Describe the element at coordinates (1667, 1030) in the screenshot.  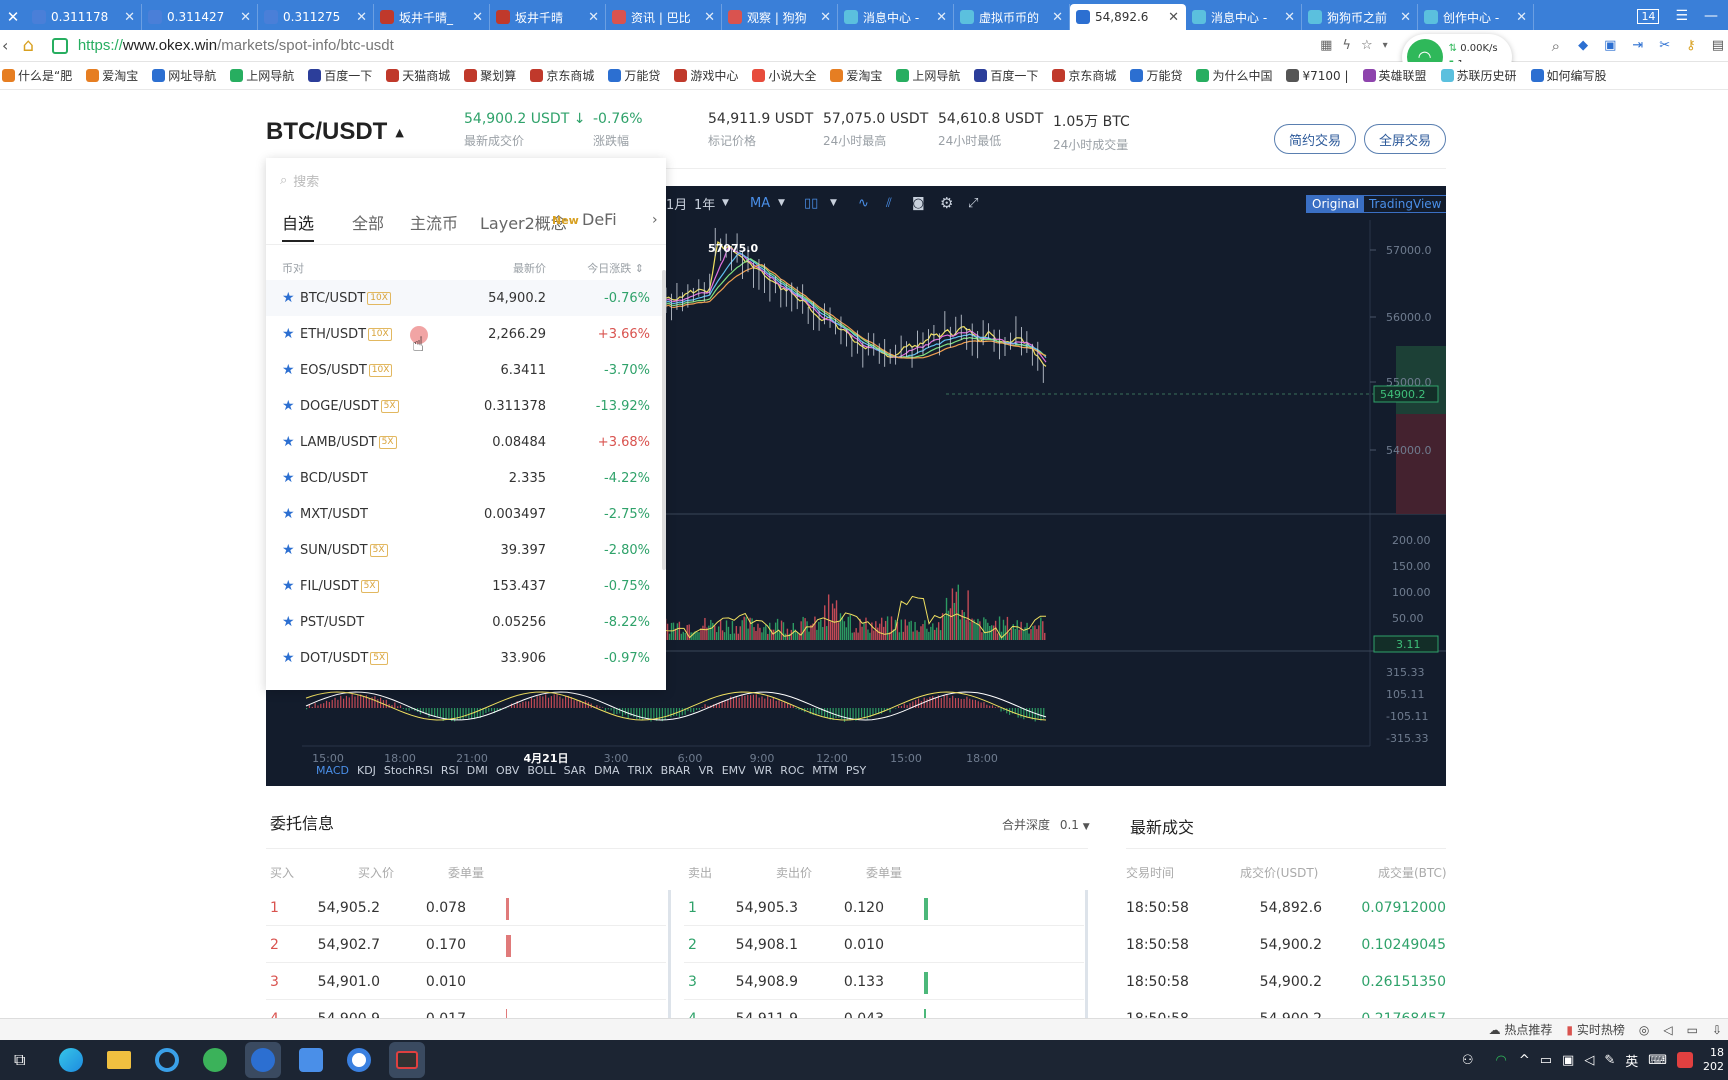
I see `speaker-icon: ◁` at that location.